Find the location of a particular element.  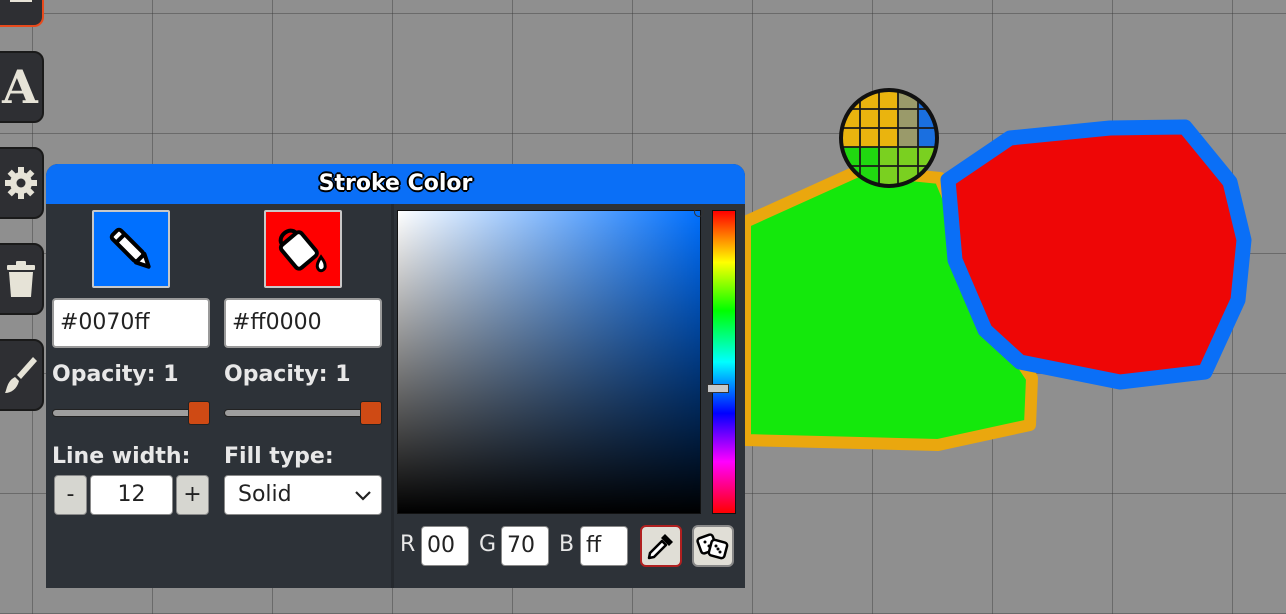

eyedropper-icon is located at coordinates (660, 547).